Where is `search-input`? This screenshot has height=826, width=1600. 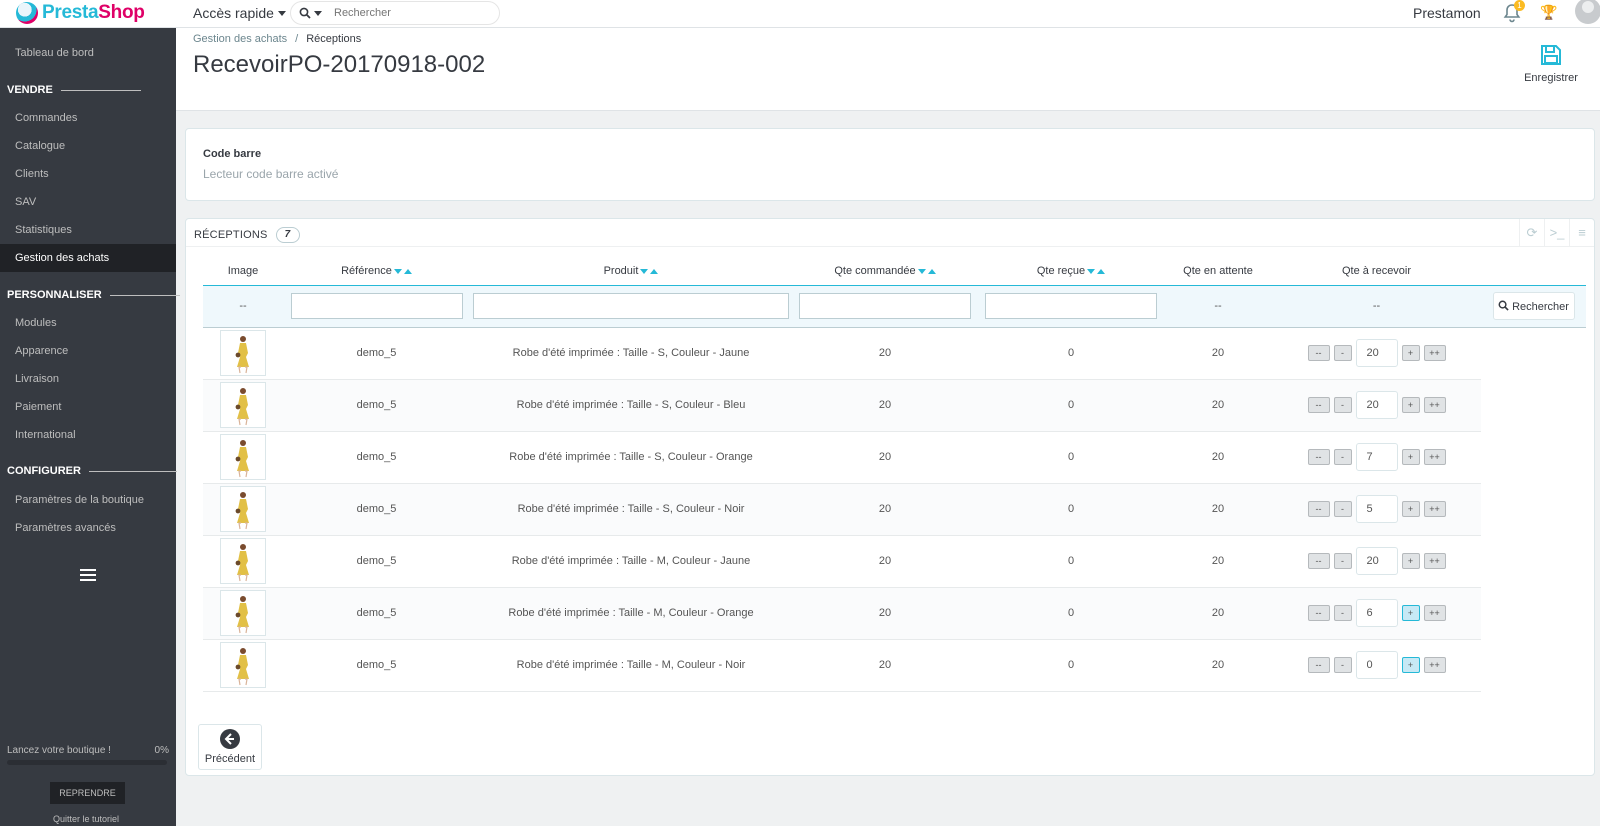 search-input is located at coordinates (409, 13).